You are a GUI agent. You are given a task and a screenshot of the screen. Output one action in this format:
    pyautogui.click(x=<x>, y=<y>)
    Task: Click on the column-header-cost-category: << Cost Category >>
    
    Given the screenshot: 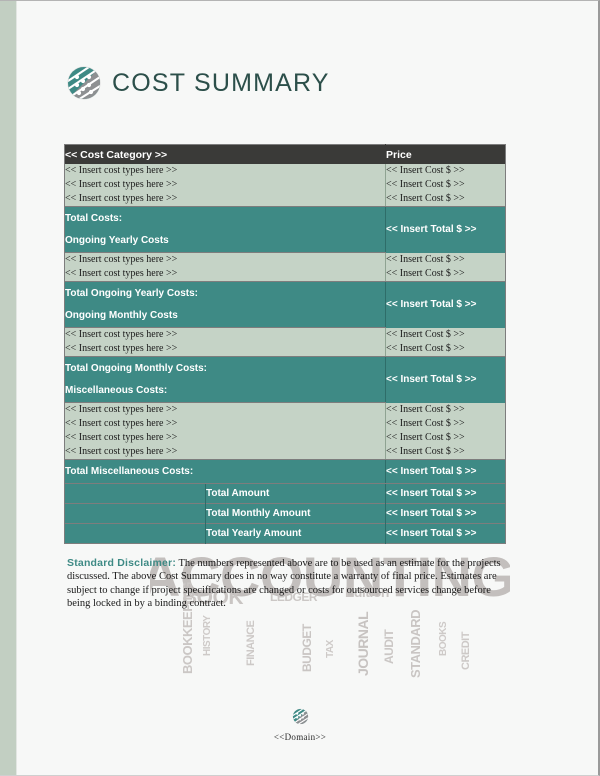 What is the action you would take?
    pyautogui.click(x=225, y=154)
    